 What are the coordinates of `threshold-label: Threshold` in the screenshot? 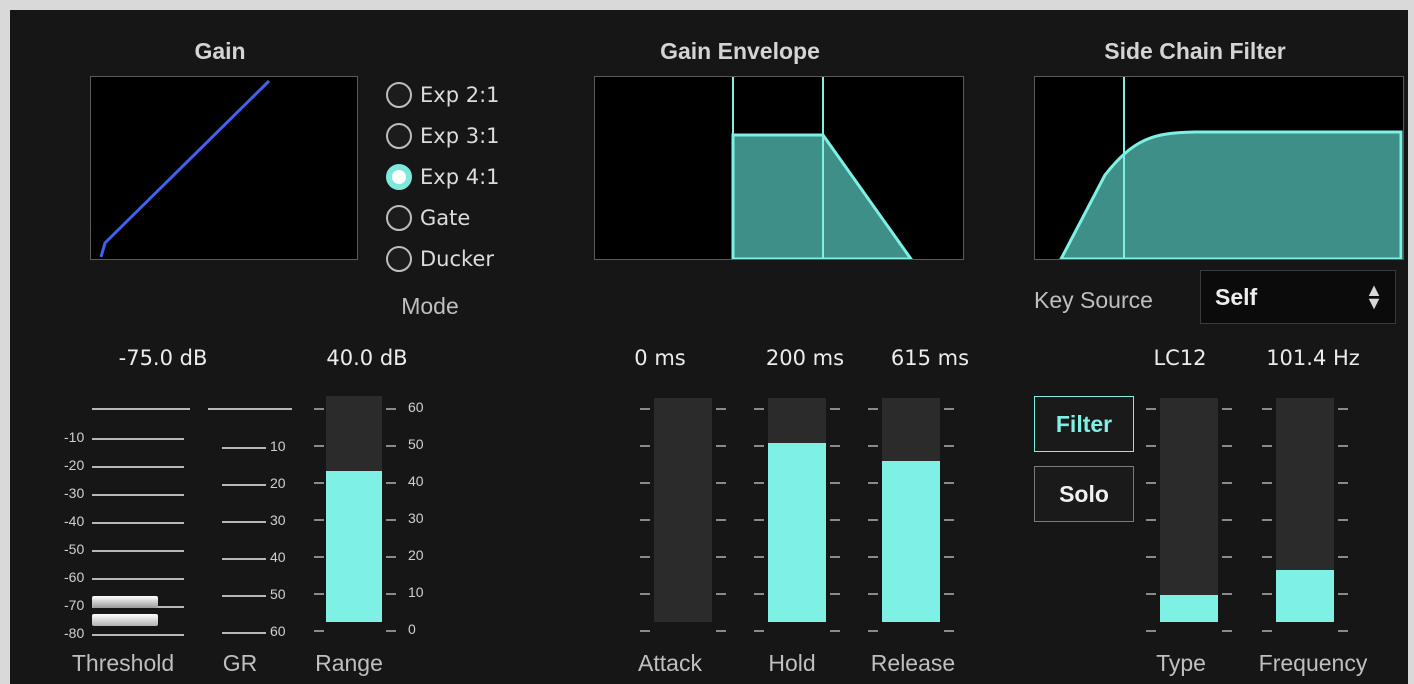 It's located at (123, 663).